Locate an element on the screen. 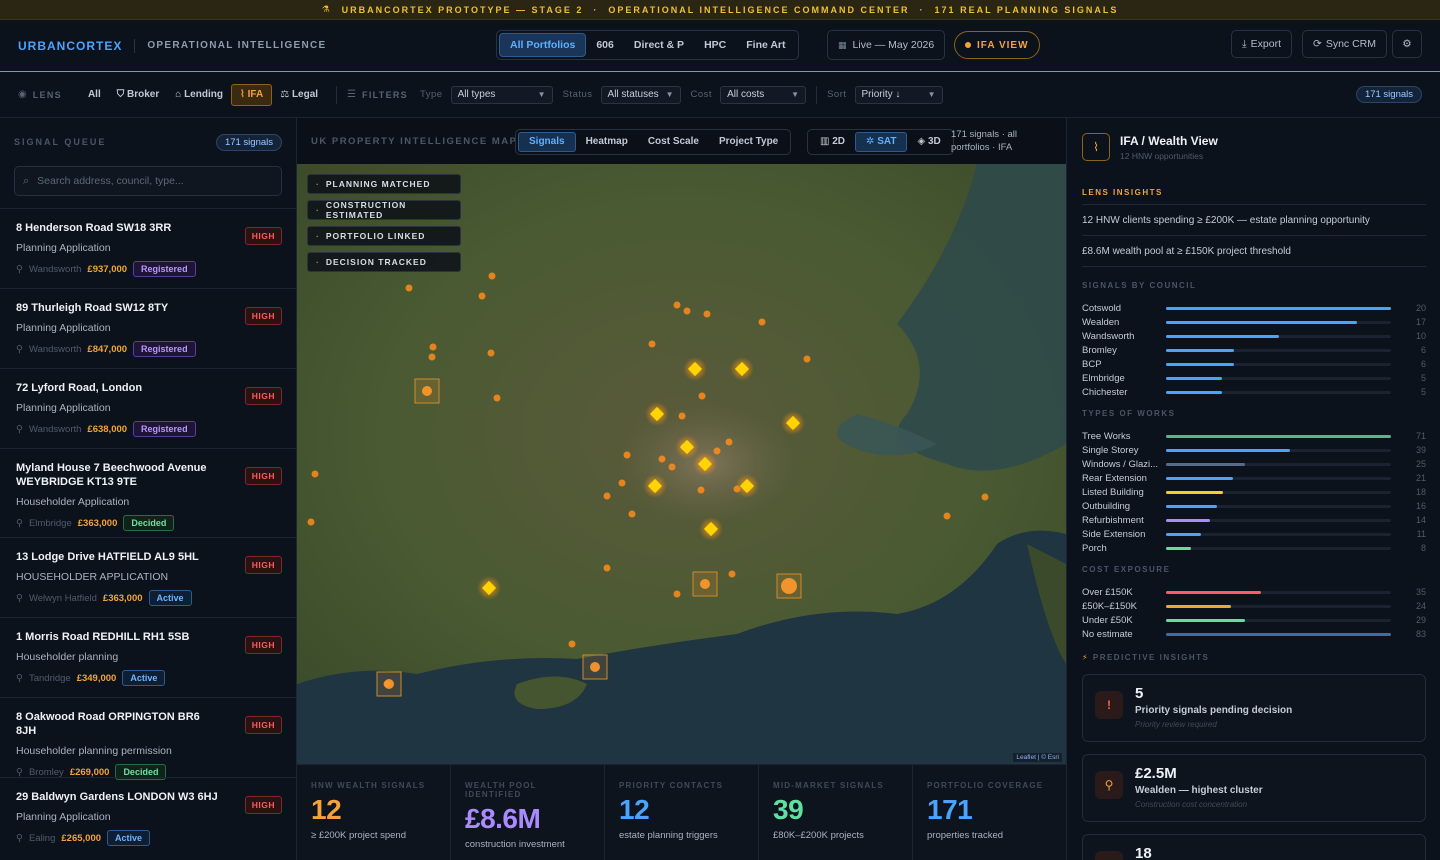 This screenshot has width=1440, height=860. tab-project-type: Project Type is located at coordinates (748, 142).